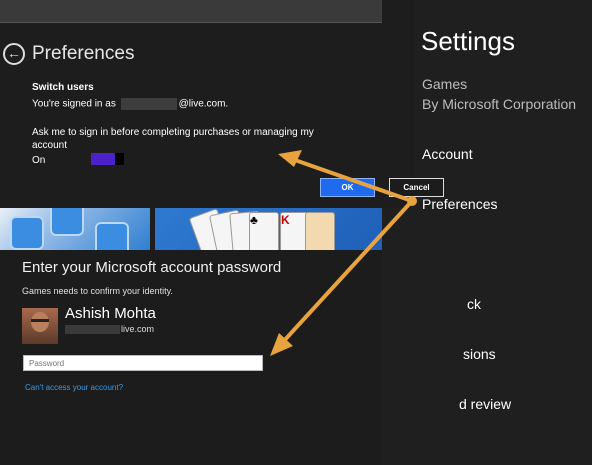 This screenshot has height=465, width=592. Describe the element at coordinates (346, 176) in the screenshot. I see `arrow-to-toggle` at that location.